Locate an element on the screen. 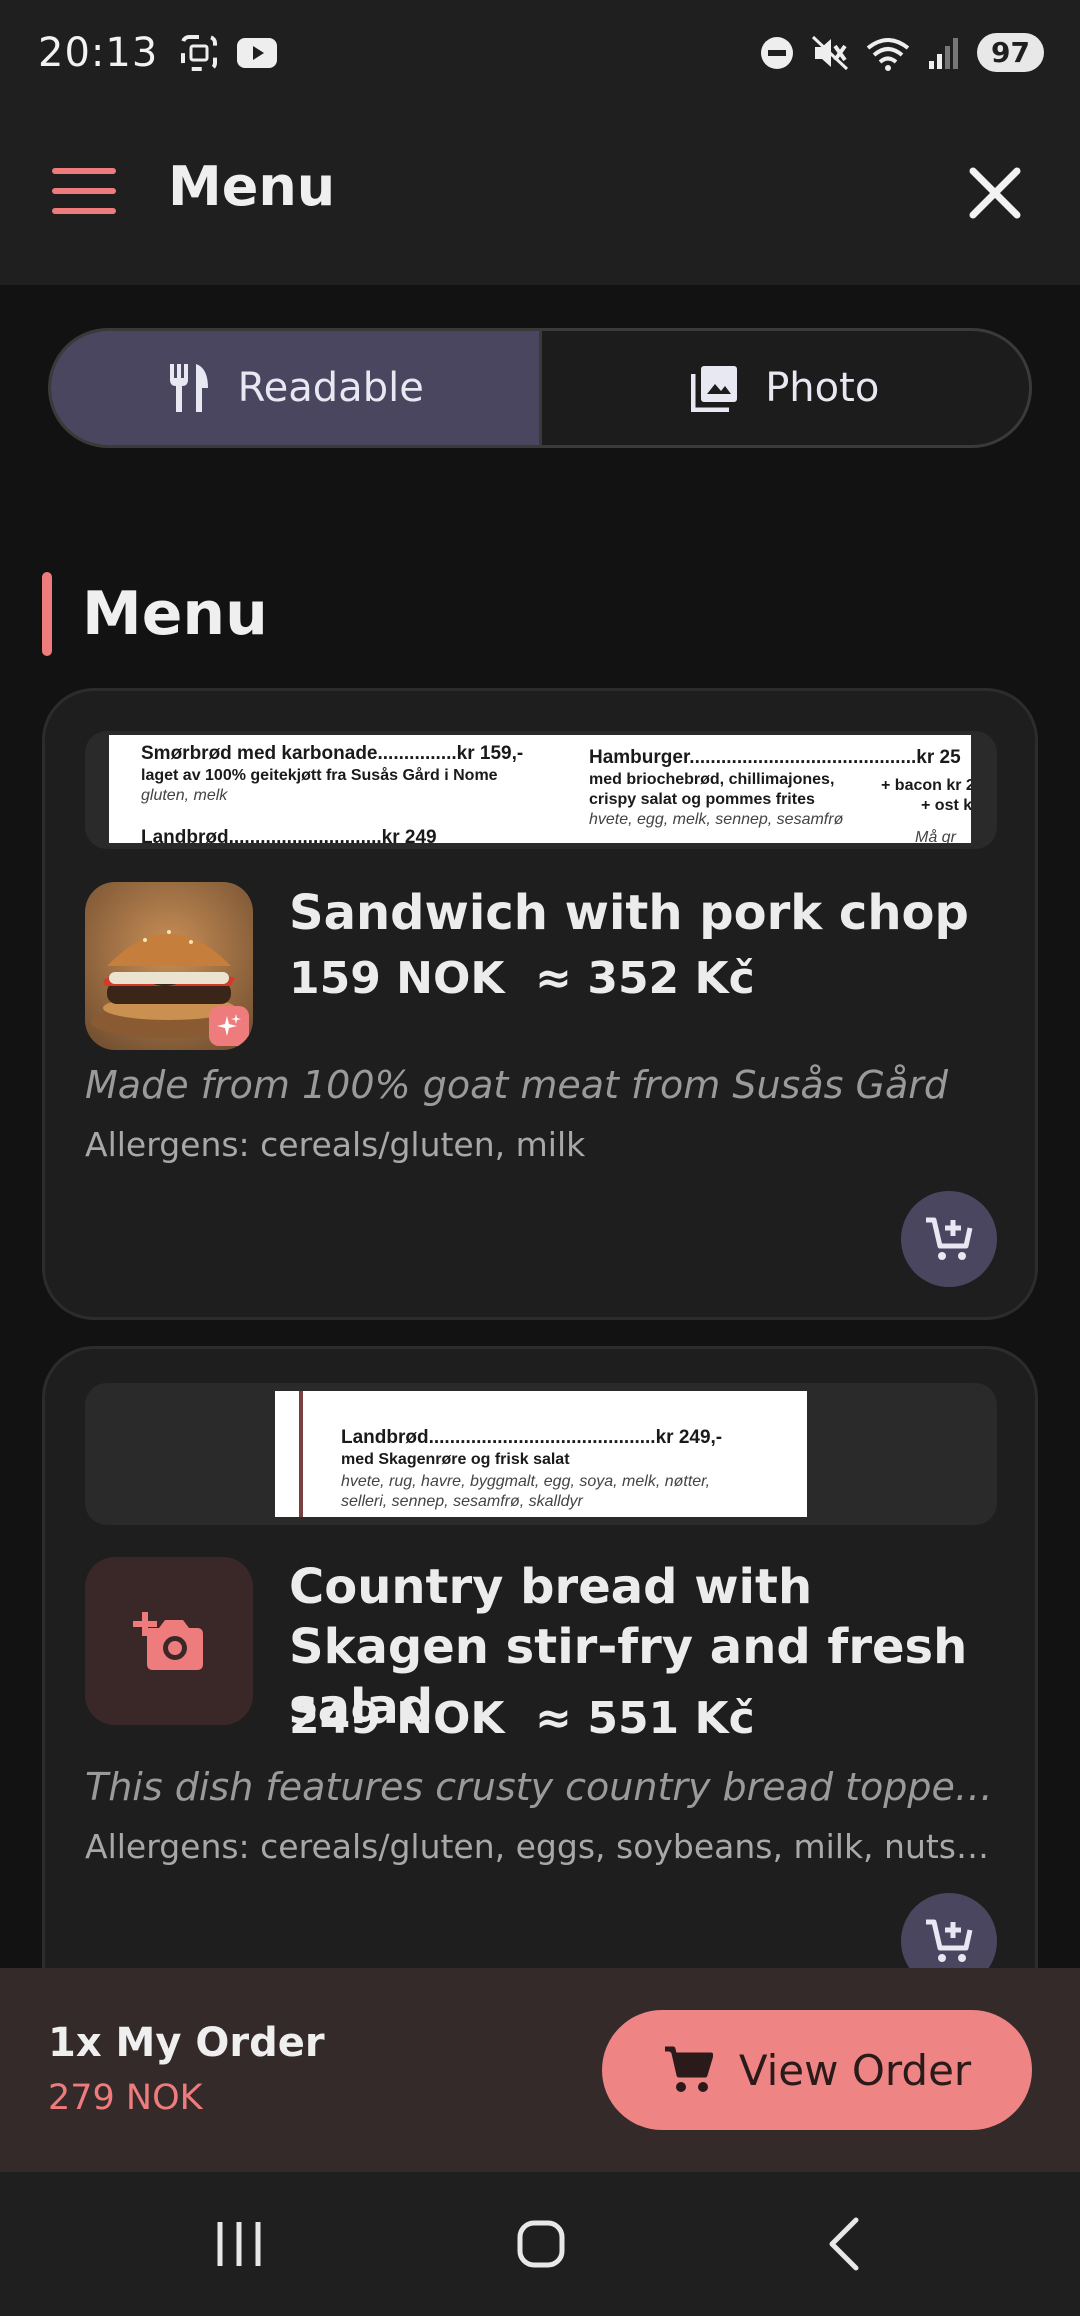 Image resolution: width=1080 pixels, height=2316 pixels. section-accent-bar is located at coordinates (47, 614).